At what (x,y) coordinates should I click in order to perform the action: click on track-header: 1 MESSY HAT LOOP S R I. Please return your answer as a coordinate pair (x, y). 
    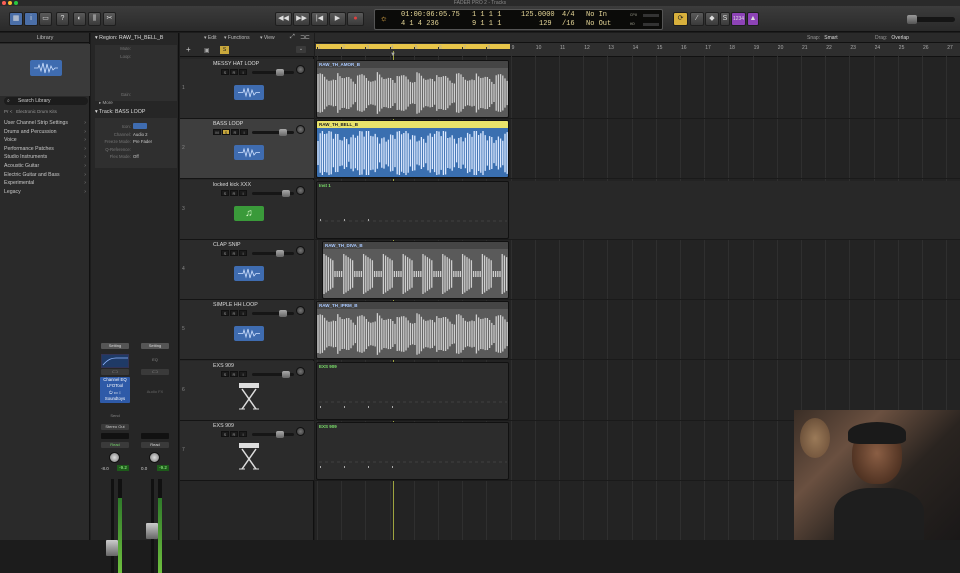
    Looking at the image, I should click on (247, 89).